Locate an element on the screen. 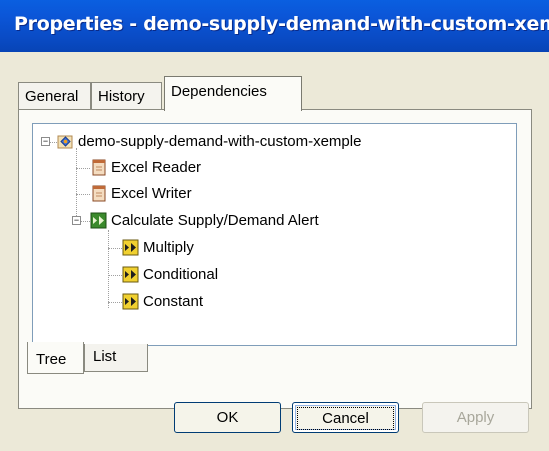 This screenshot has height=451, width=549. ok-button: OK is located at coordinates (227, 417).